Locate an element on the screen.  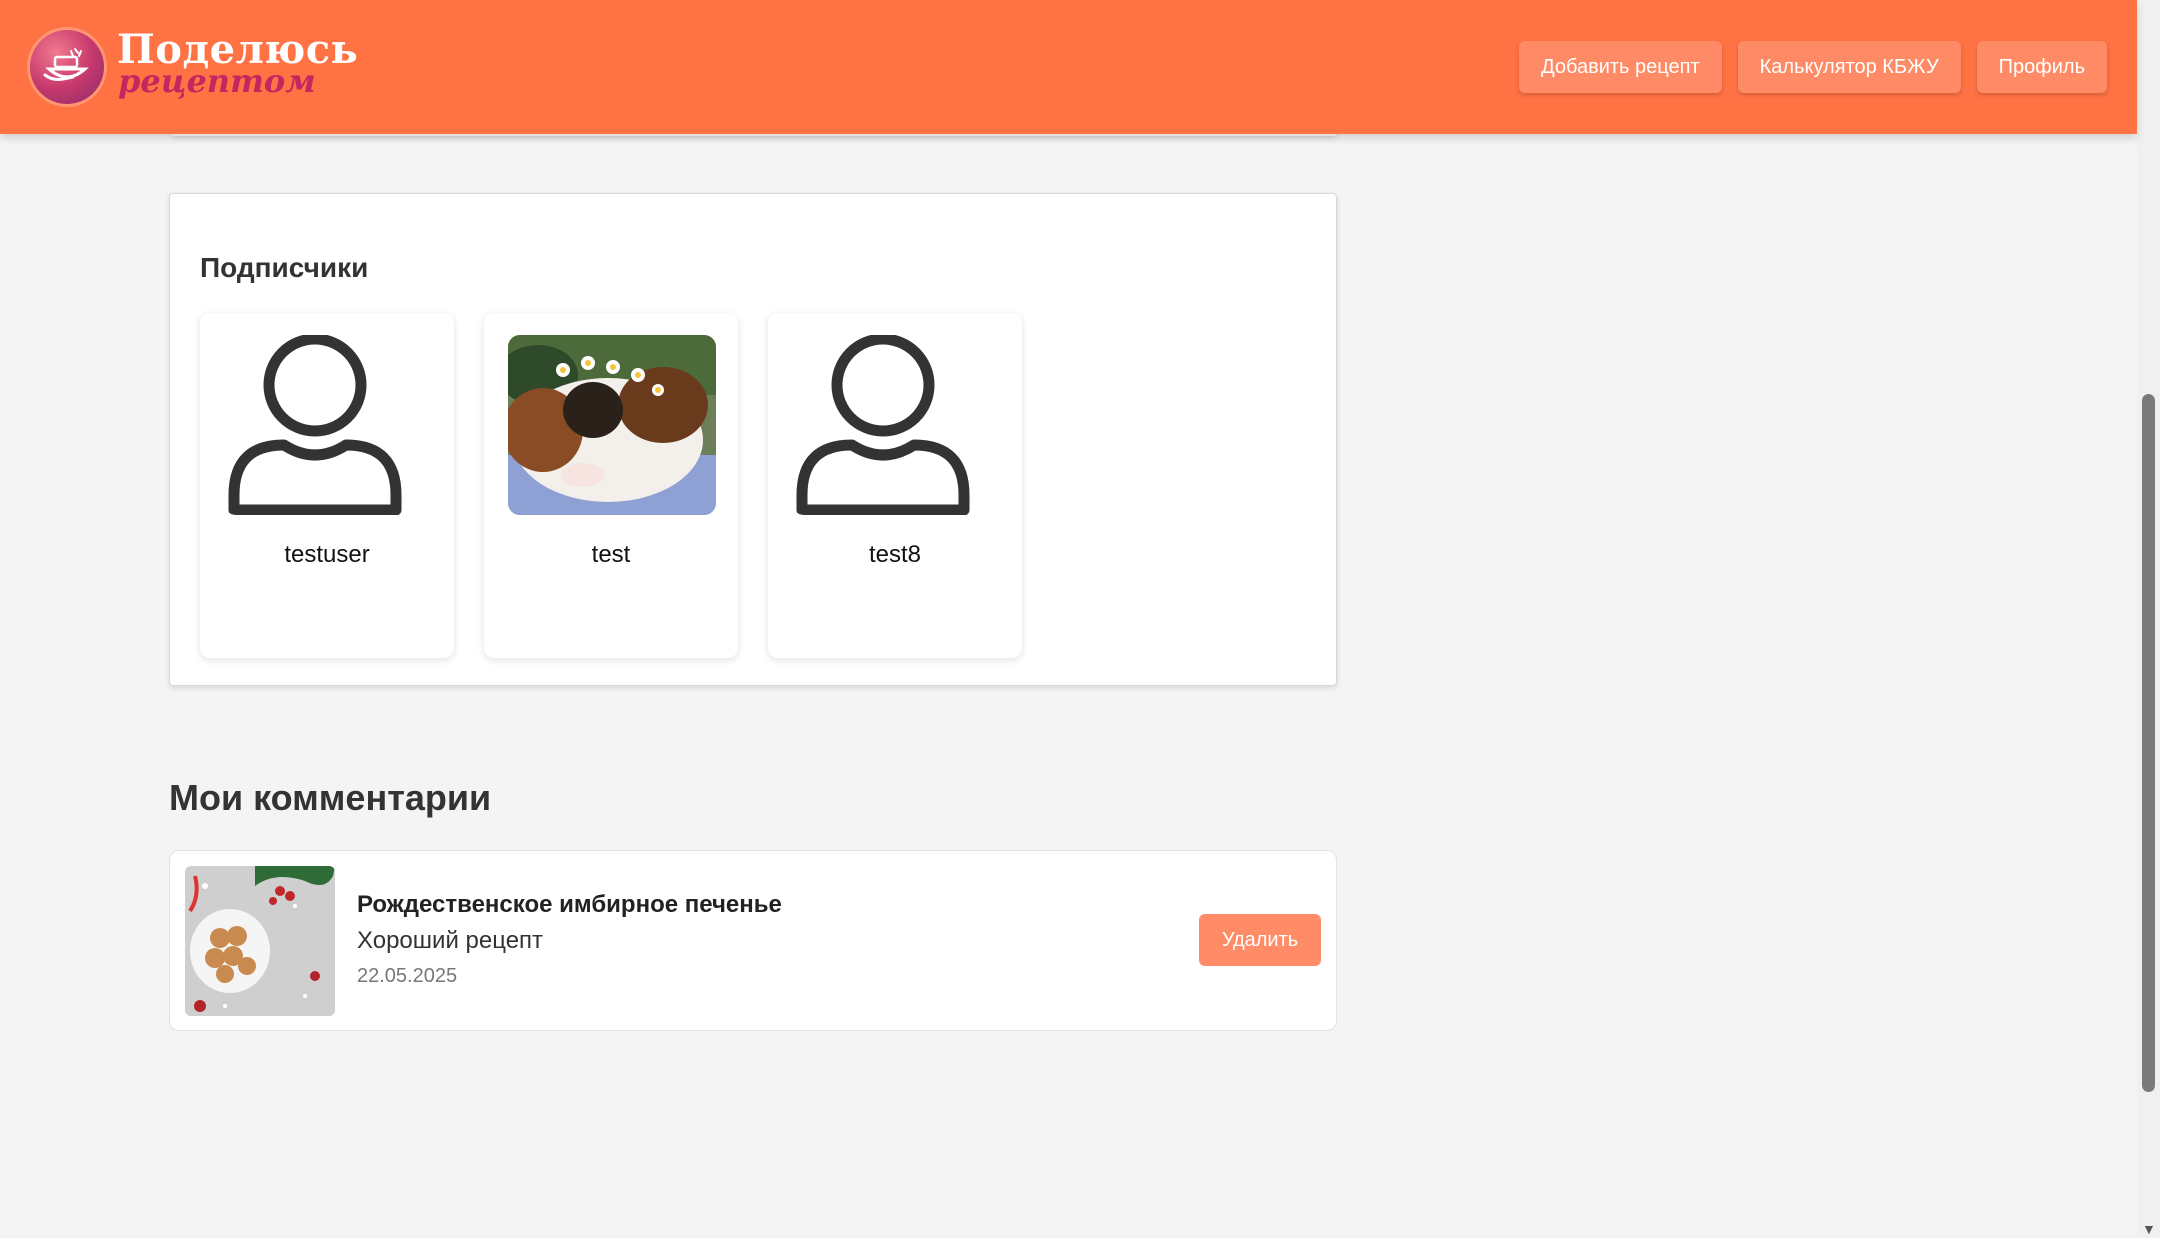
subscriber-name: testuser is located at coordinates (327, 554).